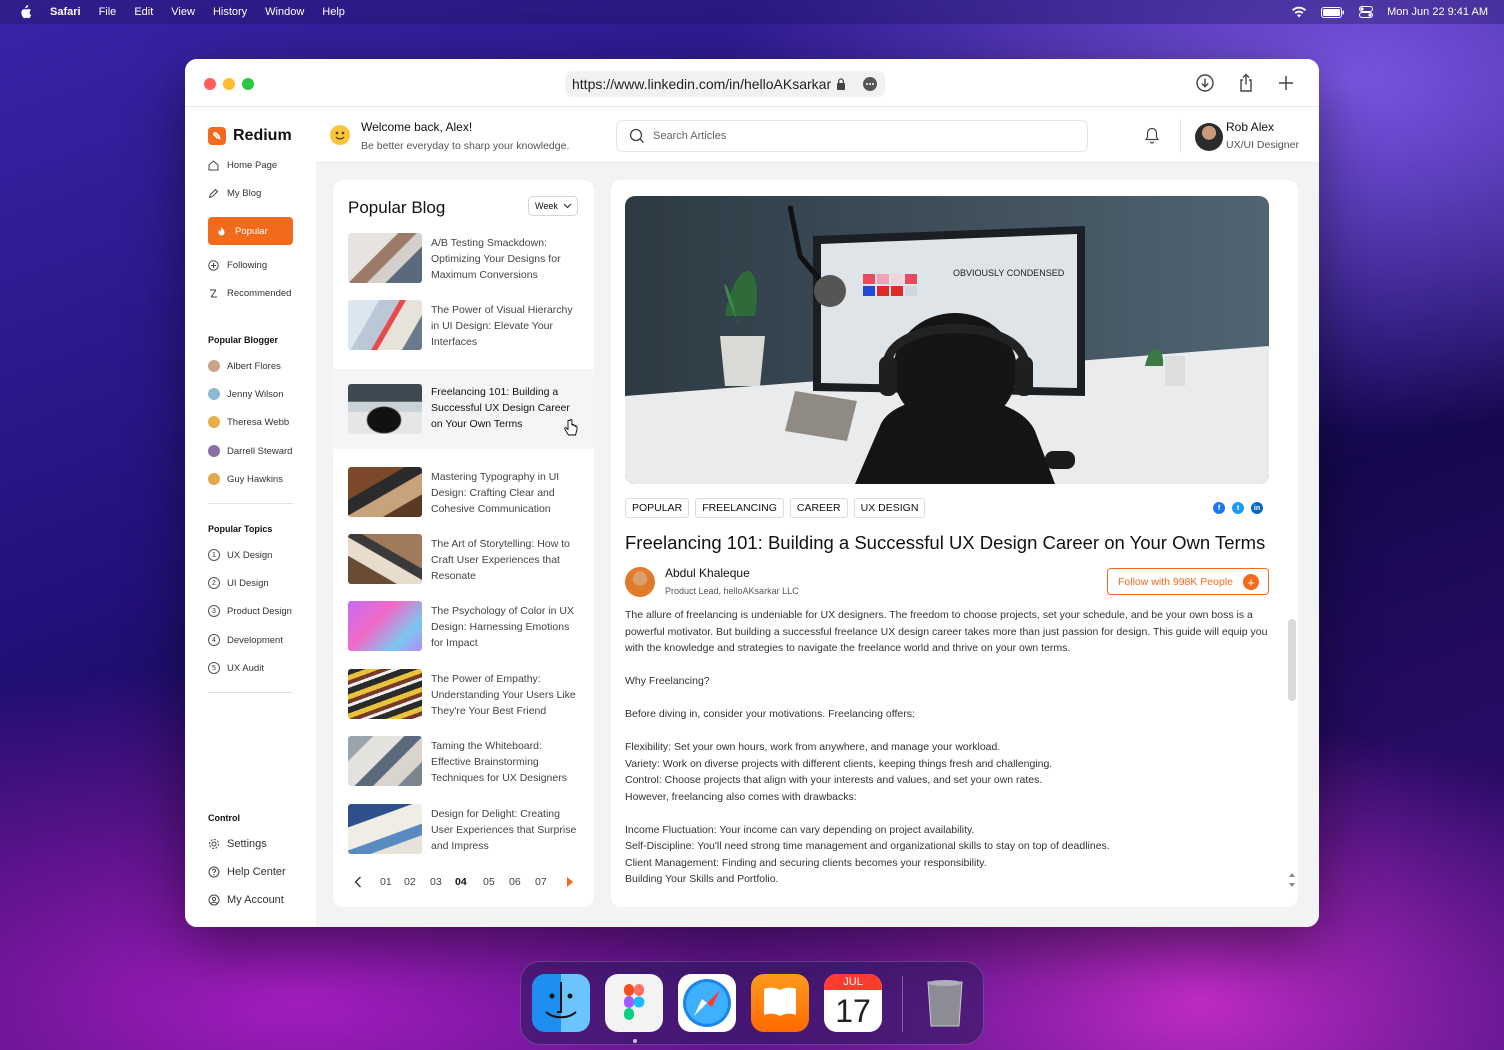  Describe the element at coordinates (634, 1003) in the screenshot. I see `figma-icon` at that location.